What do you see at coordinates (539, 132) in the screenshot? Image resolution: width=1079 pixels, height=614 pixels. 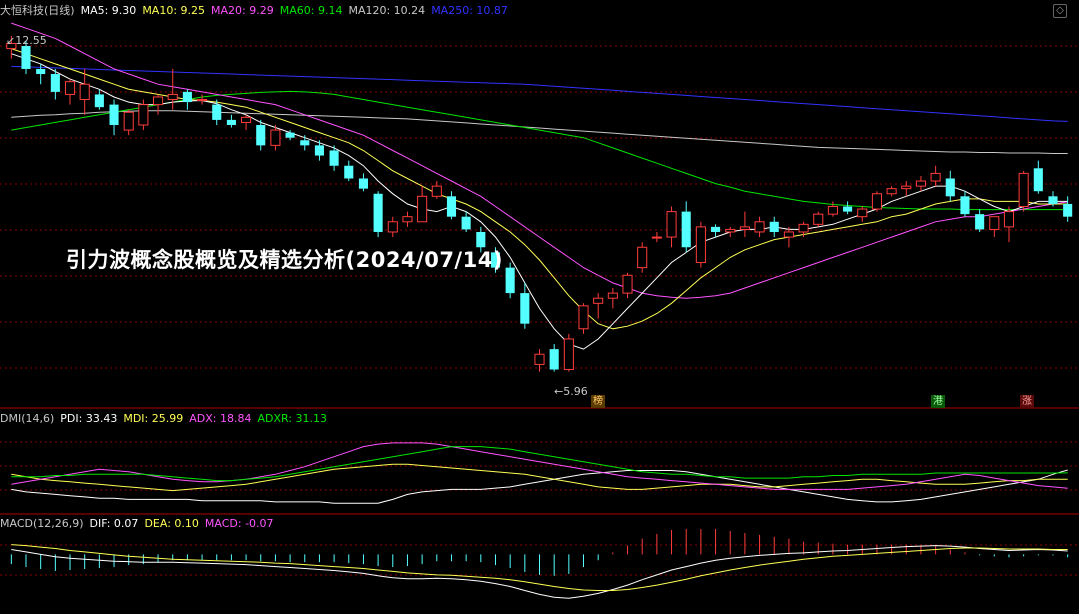 I see `ma120-line` at bounding box center [539, 132].